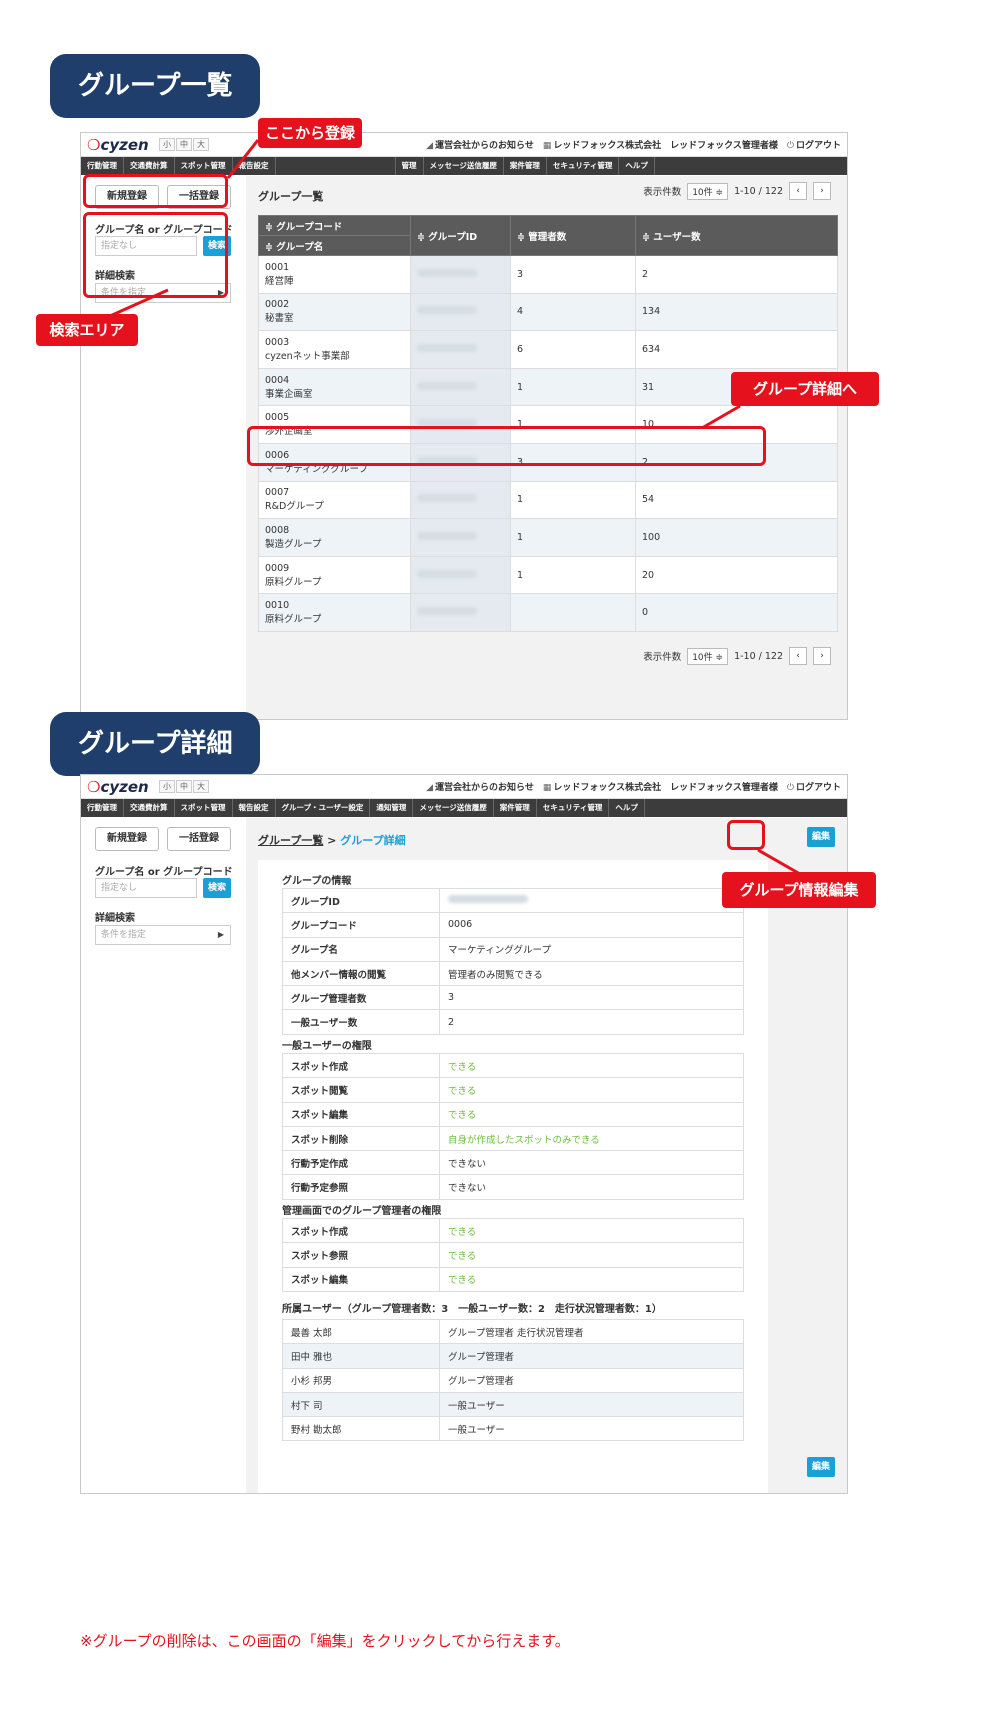 Image resolution: width=1000 pixels, height=1720 pixels. Describe the element at coordinates (334, 245) in the screenshot. I see `col-name: ≑ グループ名` at that location.